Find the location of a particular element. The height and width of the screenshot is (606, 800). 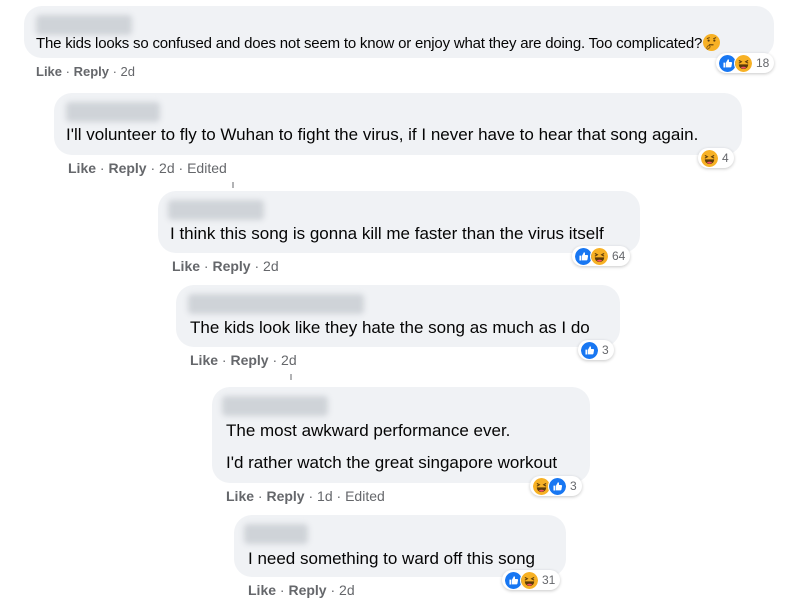

timestamp: 1d is located at coordinates (325, 496).